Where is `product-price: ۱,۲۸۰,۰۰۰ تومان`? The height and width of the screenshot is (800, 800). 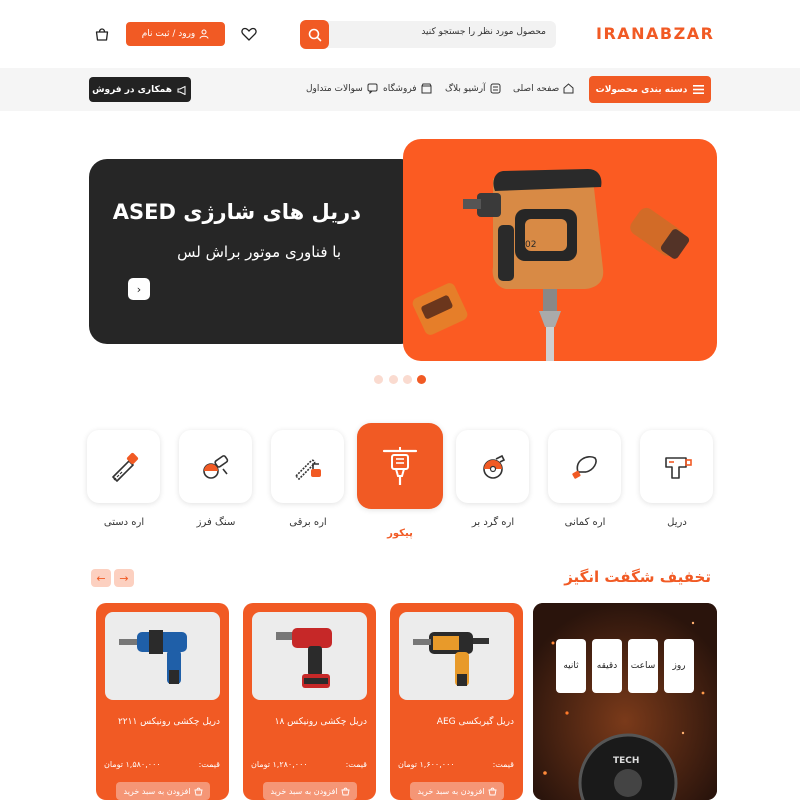 product-price: ۱,۲۸۰,۰۰۰ تومان is located at coordinates (279, 764).